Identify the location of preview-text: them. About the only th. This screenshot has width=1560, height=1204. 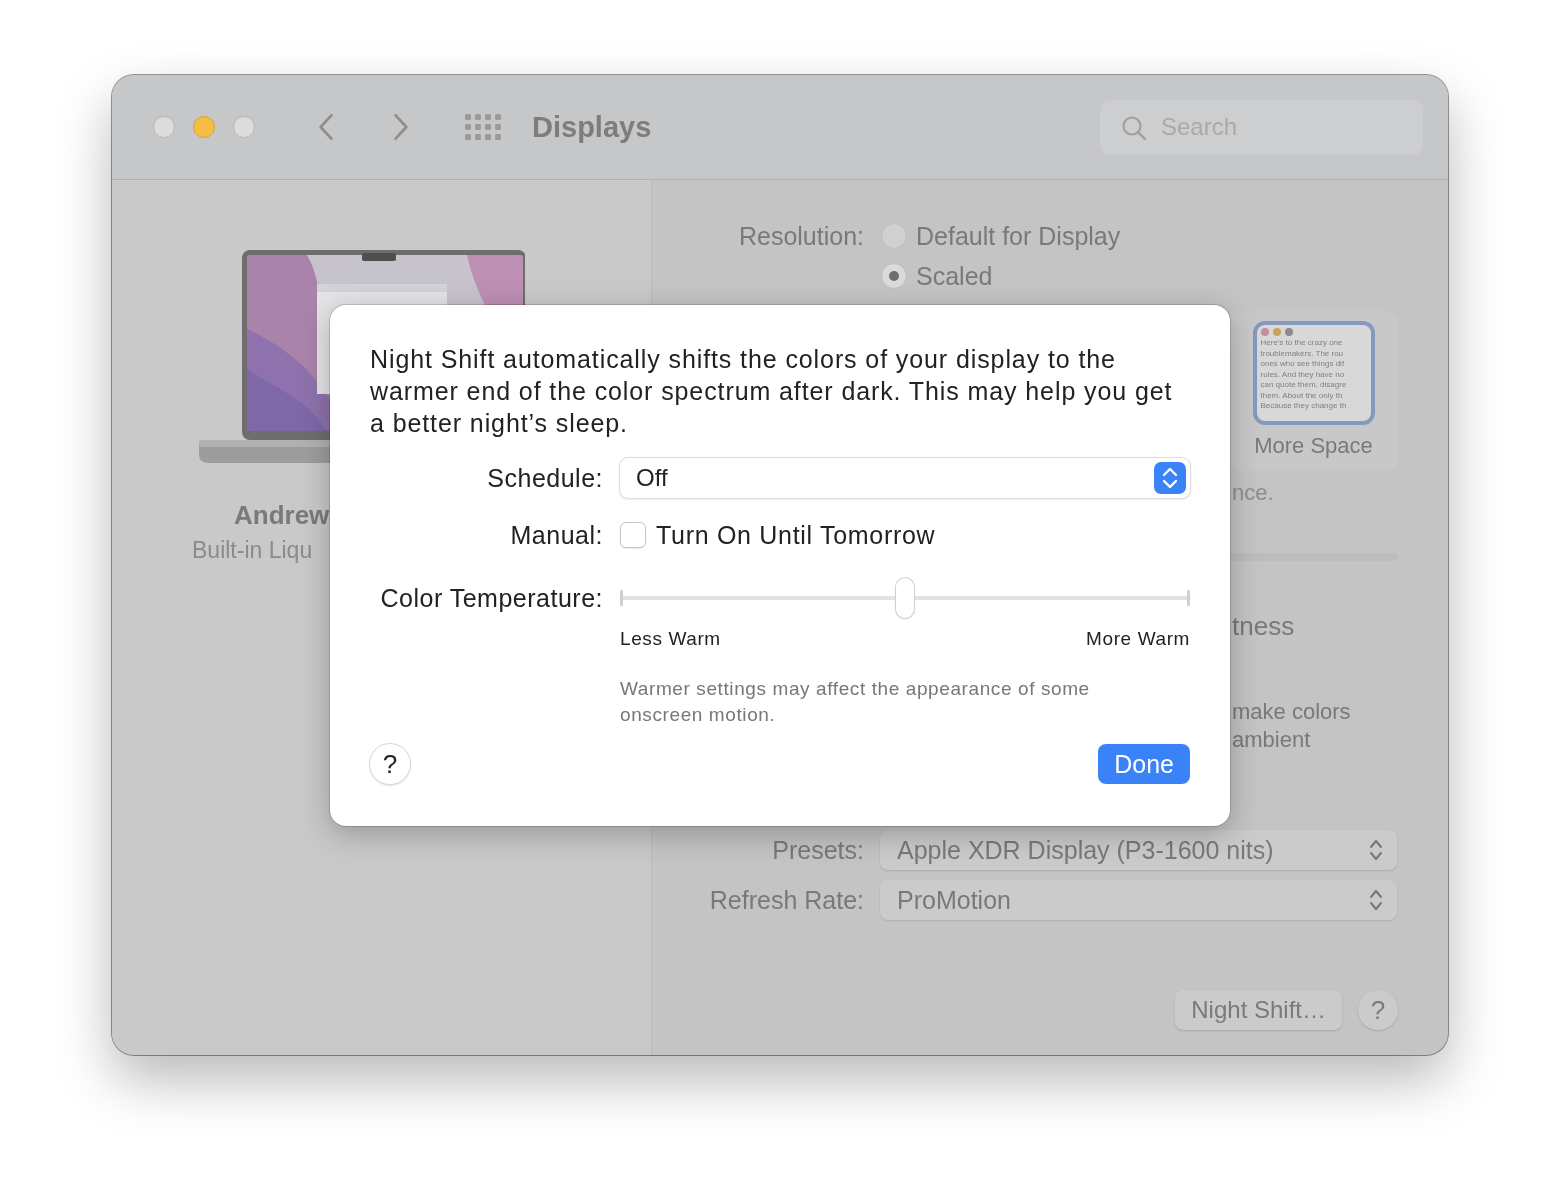
(1302, 395).